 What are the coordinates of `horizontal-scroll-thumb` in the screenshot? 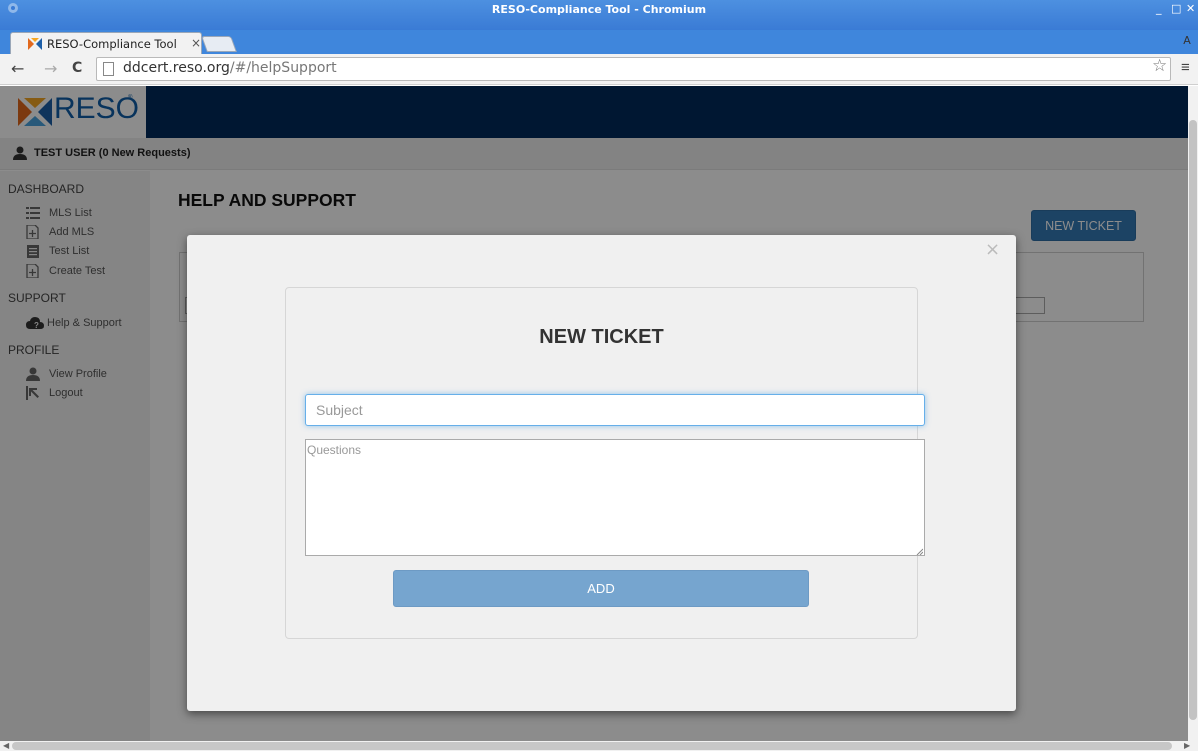 It's located at (592, 746).